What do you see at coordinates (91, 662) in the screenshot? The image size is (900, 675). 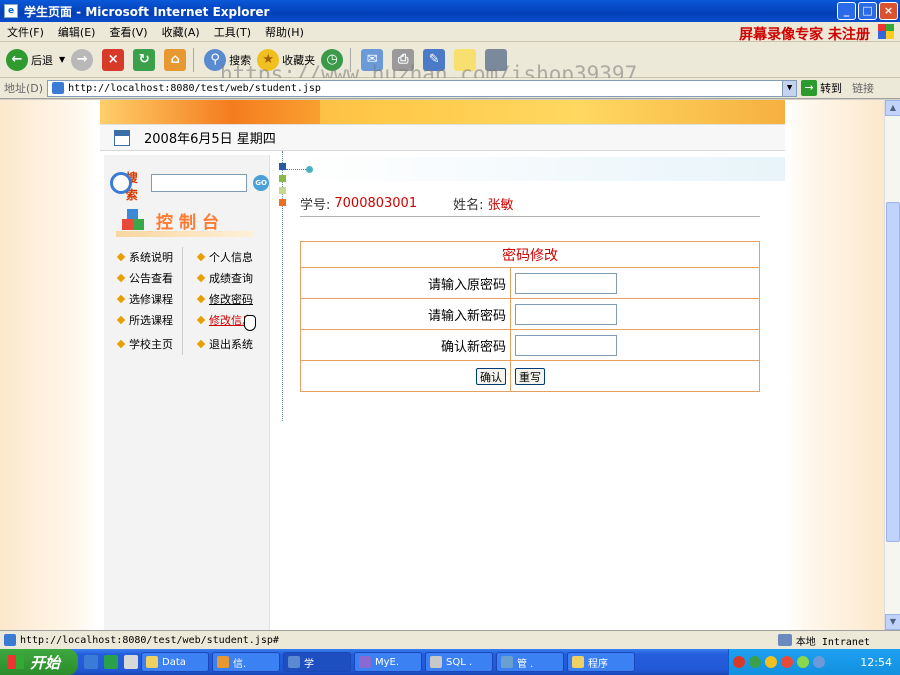 I see `quick-launch-ie-icon` at bounding box center [91, 662].